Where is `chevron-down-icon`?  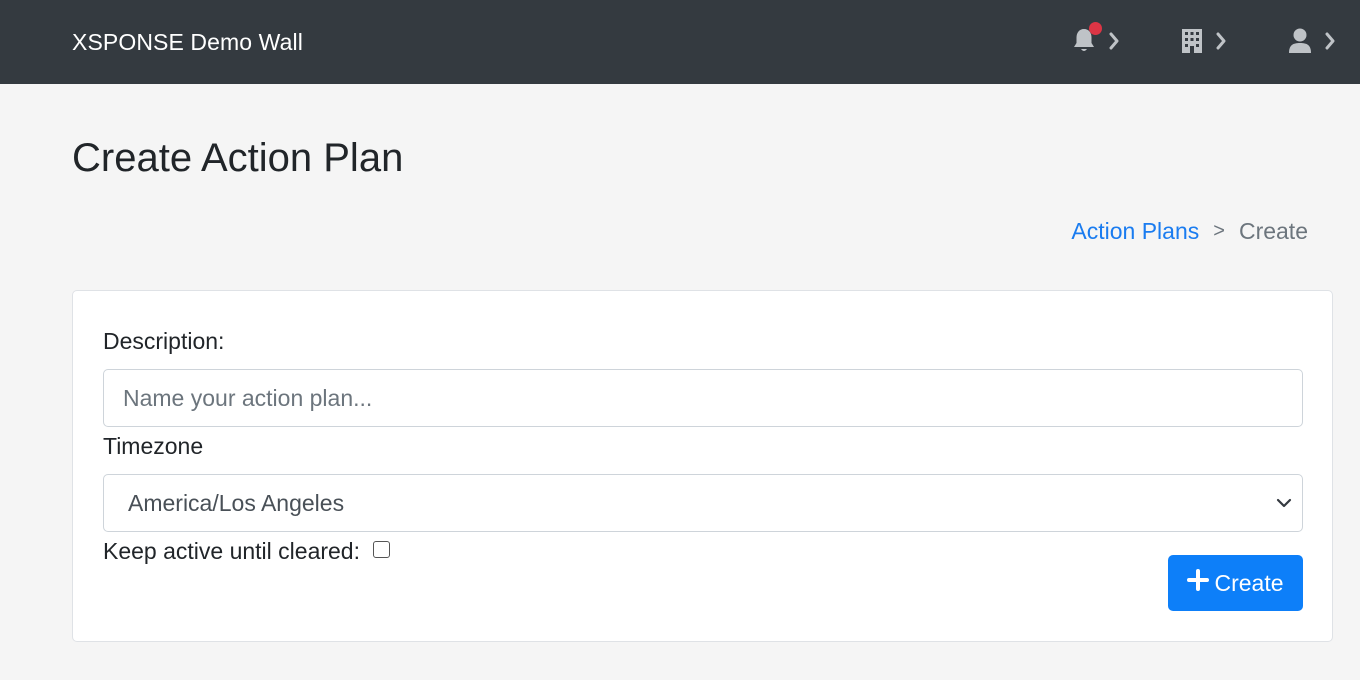 chevron-down-icon is located at coordinates (1284, 505).